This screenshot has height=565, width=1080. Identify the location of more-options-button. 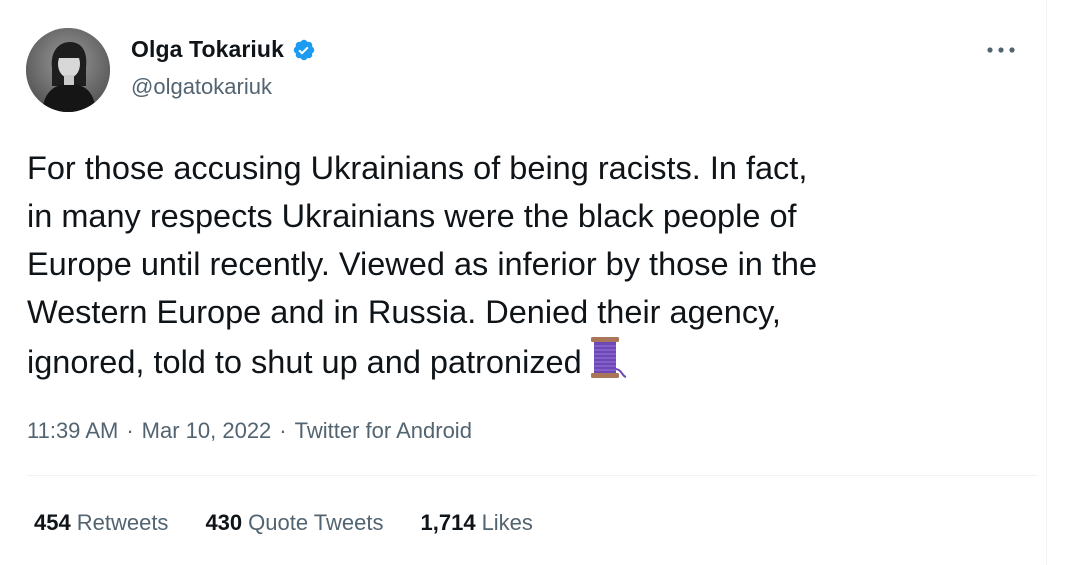
(1001, 50).